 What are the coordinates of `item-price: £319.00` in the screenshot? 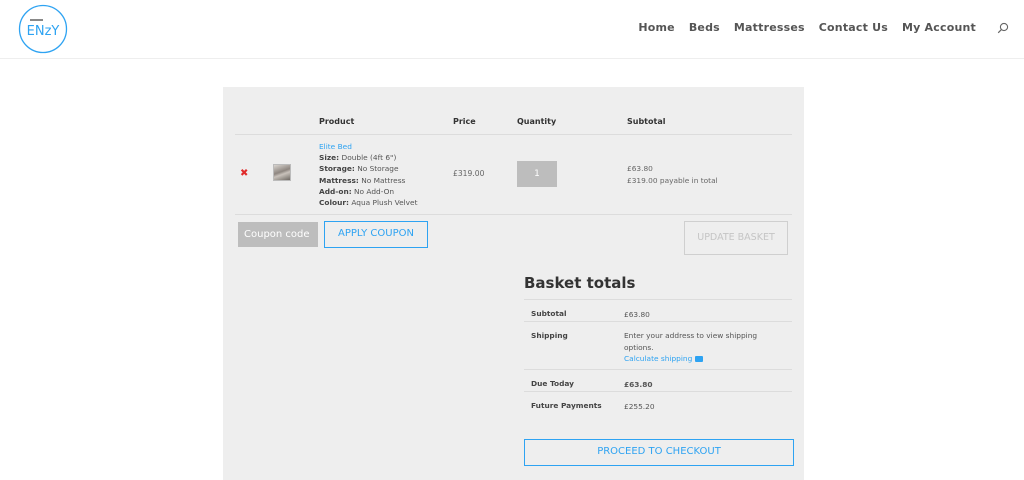 It's located at (469, 173).